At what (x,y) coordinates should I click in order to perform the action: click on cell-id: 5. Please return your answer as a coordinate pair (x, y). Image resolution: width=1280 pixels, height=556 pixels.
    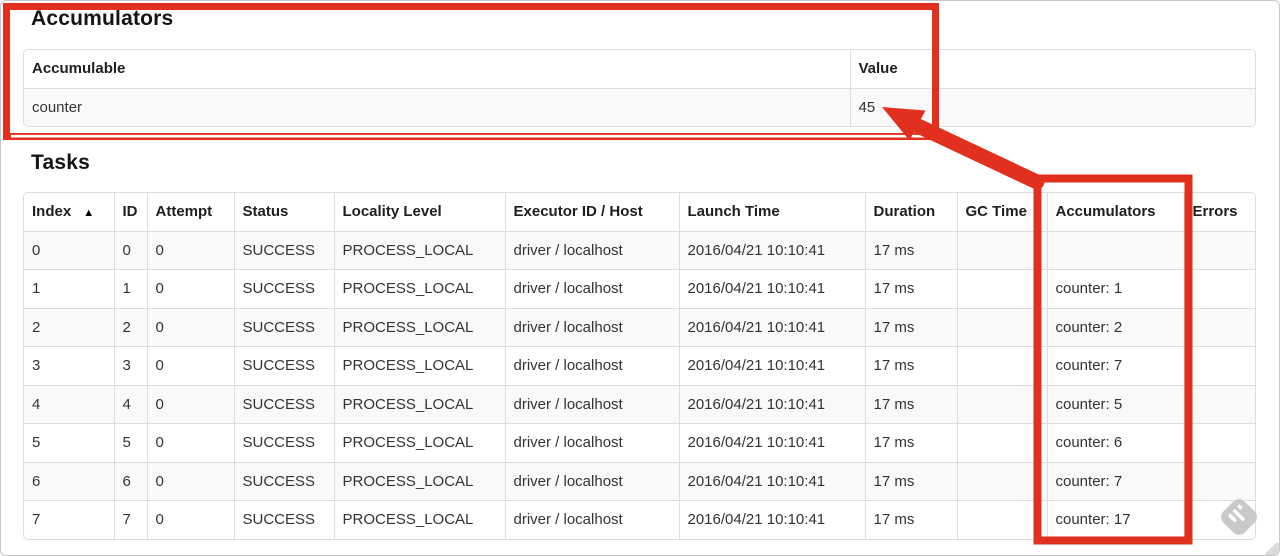
    Looking at the image, I should click on (130, 442).